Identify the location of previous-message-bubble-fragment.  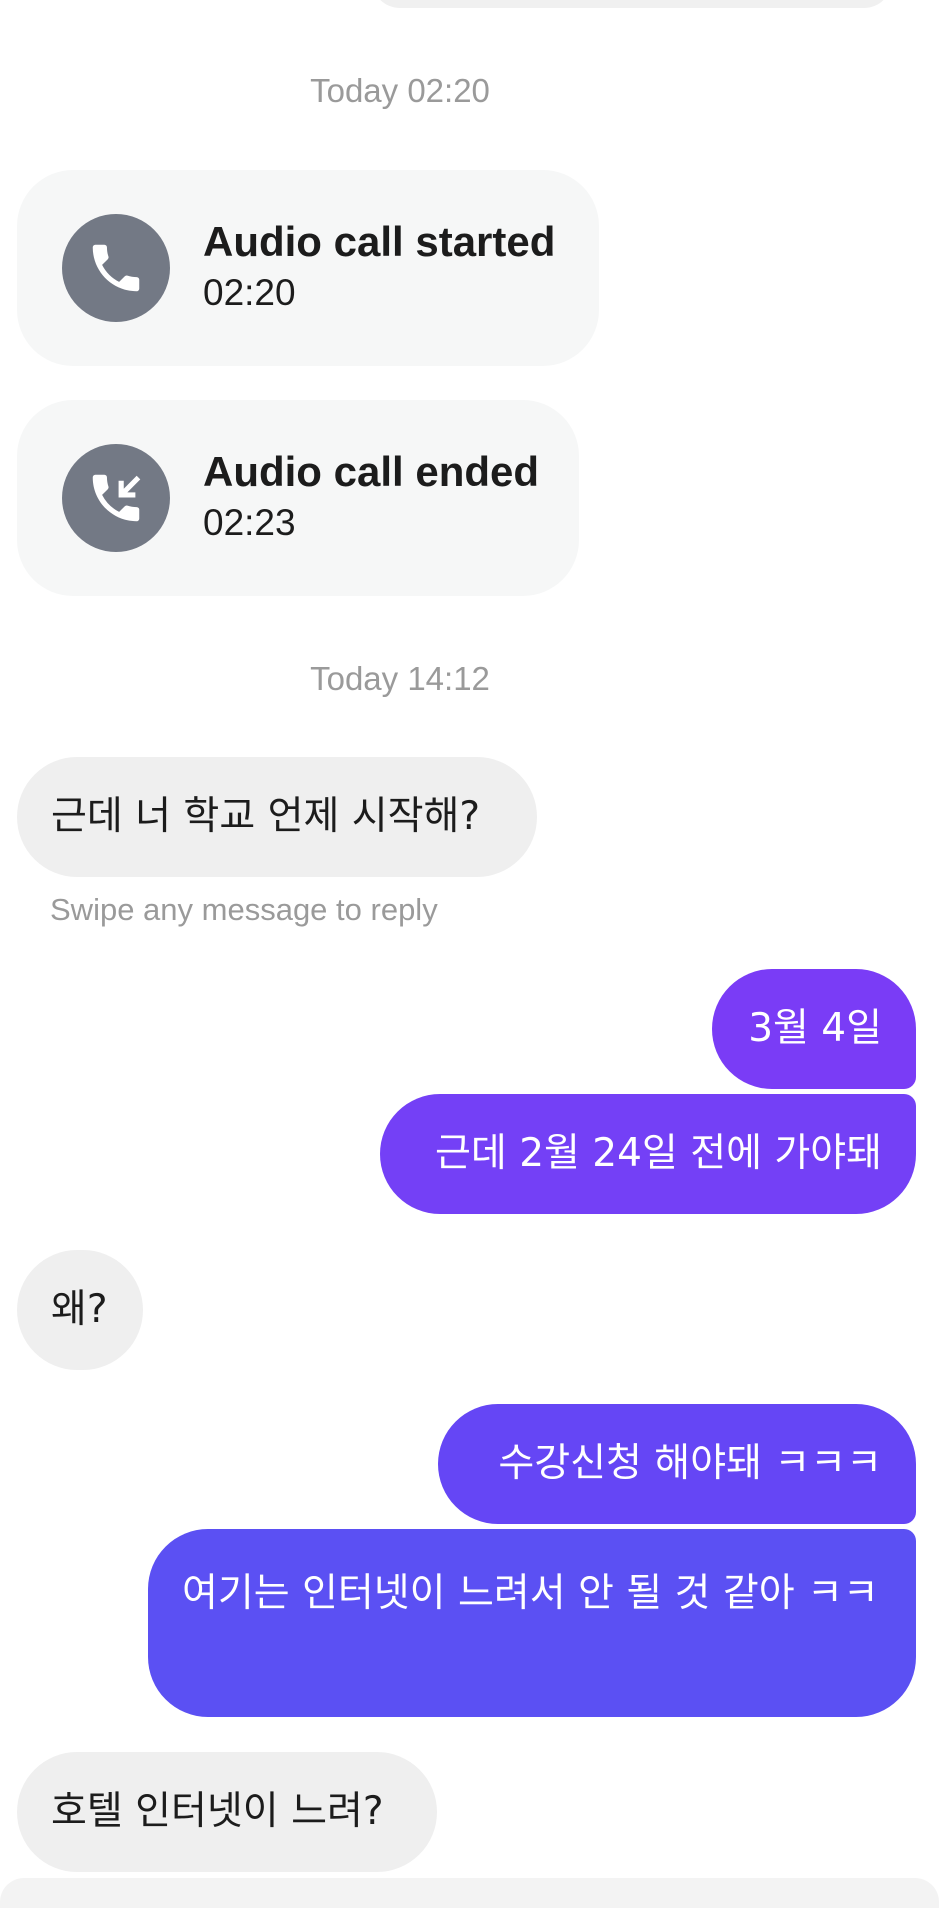
(632, 4).